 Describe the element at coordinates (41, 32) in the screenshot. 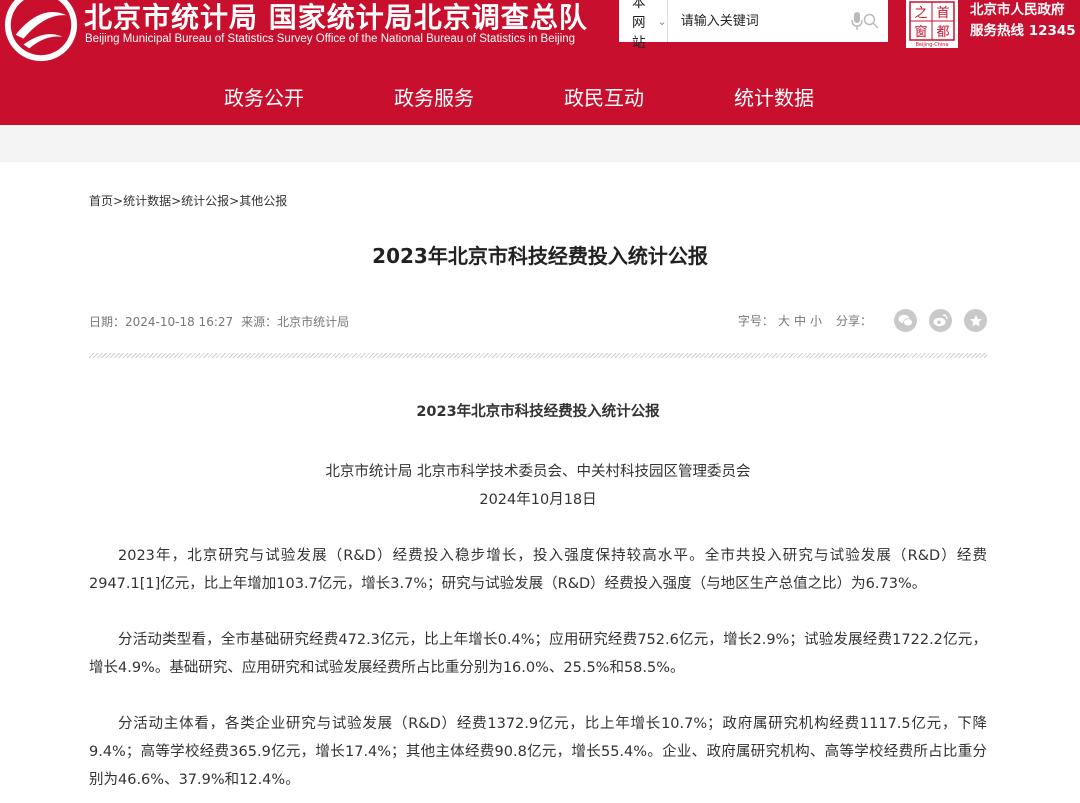

I see `bureau-logo-icon` at that location.